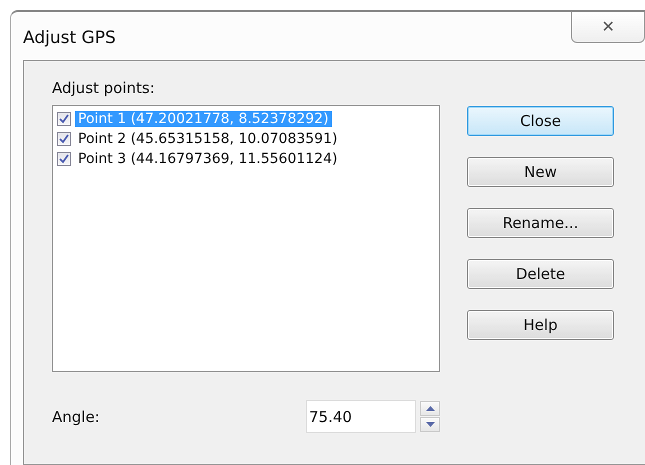  Describe the element at coordinates (104, 88) in the screenshot. I see `list-label: Adjust points:` at that location.